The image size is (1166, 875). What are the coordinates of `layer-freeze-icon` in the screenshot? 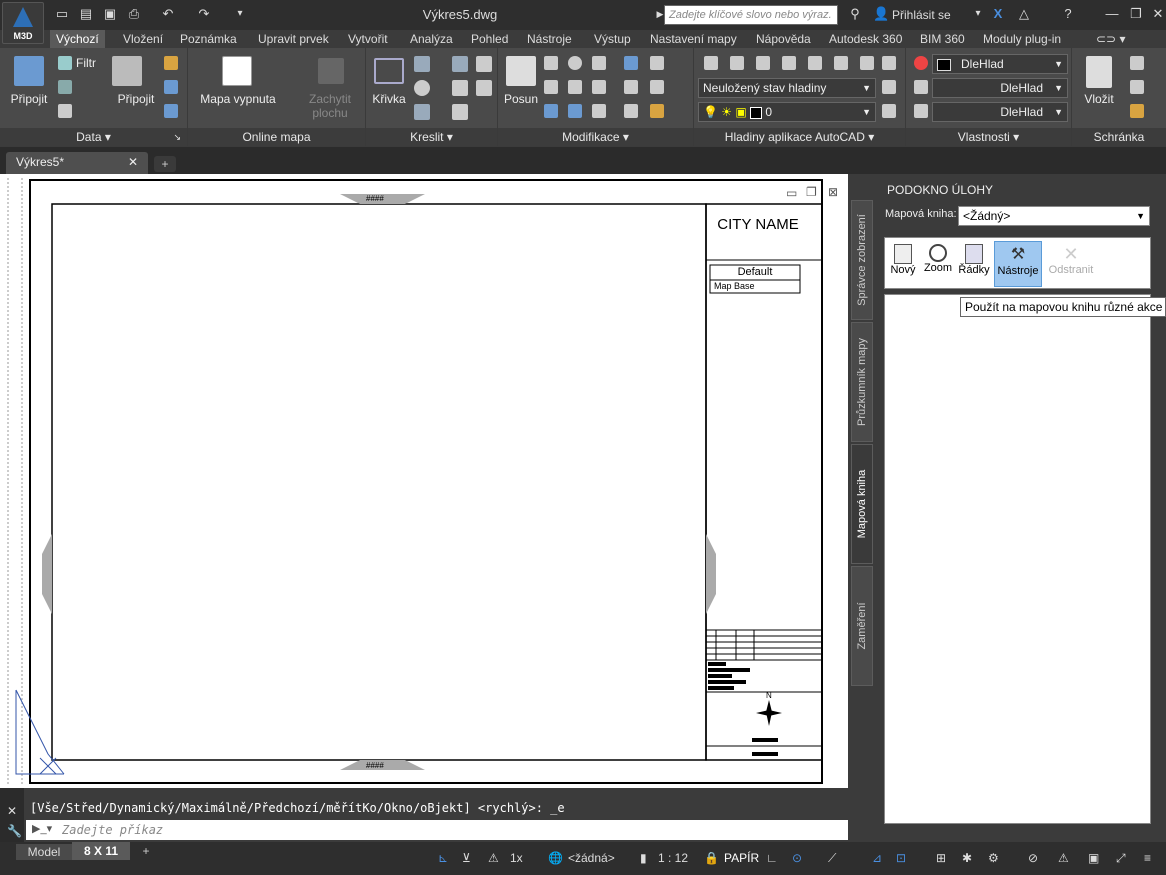 It's located at (789, 63).